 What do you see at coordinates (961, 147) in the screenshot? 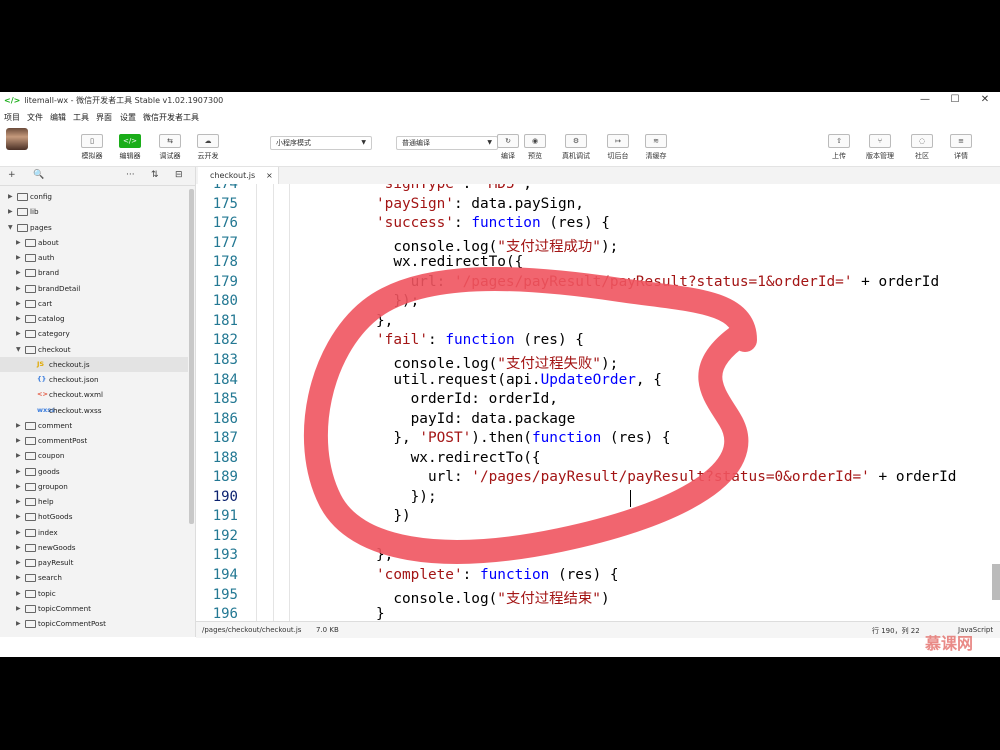
I see `toolbar-button-right-3: ≡ 详情` at bounding box center [961, 147].